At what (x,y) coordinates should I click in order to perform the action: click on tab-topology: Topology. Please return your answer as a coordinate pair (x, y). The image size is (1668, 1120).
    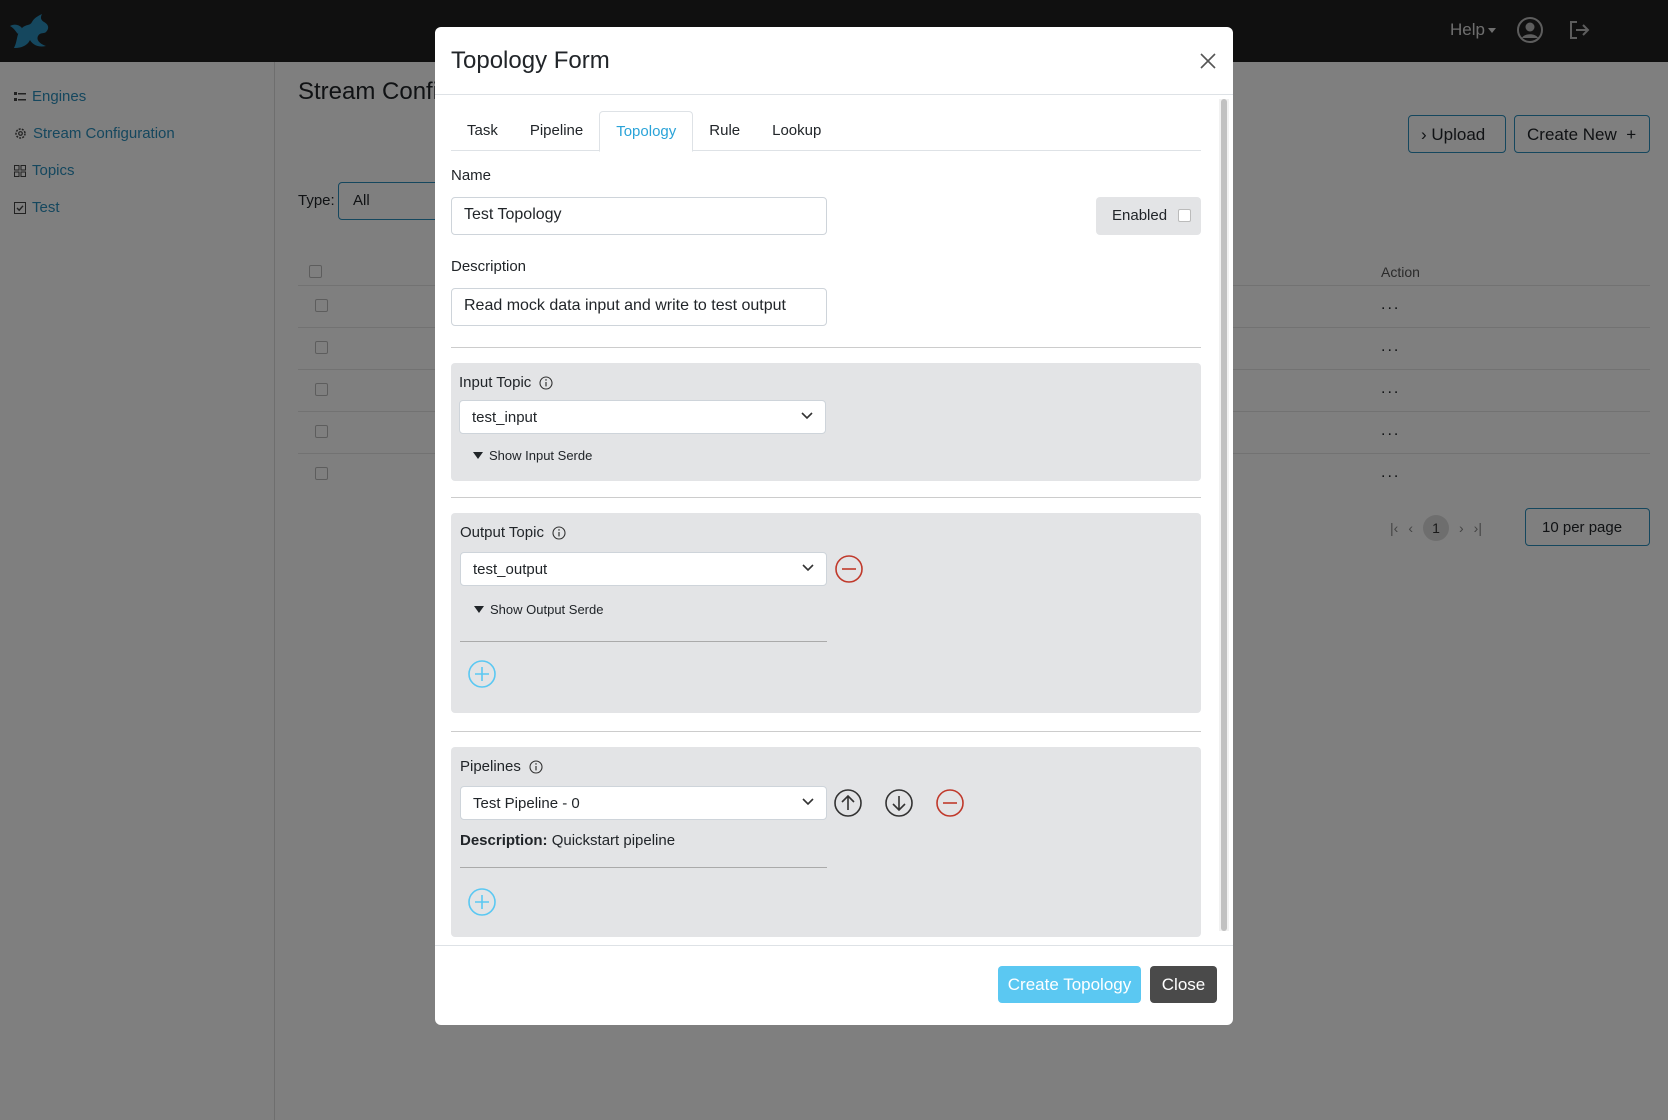
    Looking at the image, I should click on (646, 131).